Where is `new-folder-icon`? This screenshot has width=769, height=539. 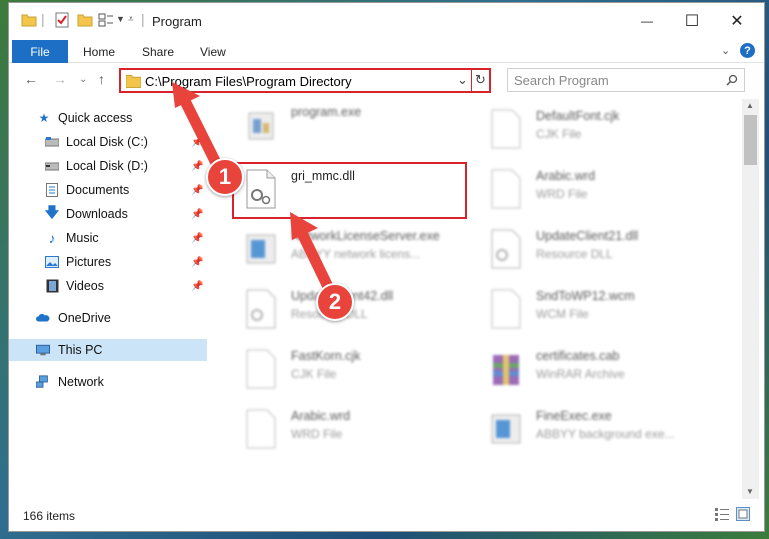
new-folder-icon is located at coordinates (85, 20).